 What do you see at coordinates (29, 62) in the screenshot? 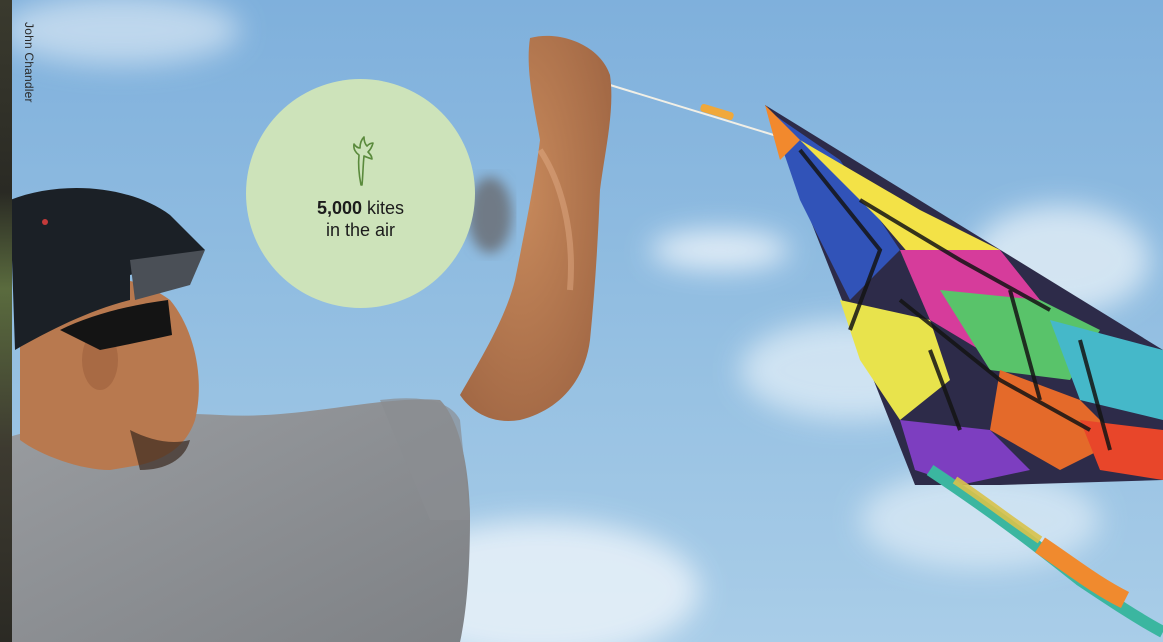
I see `photo-credit: John Chandler` at bounding box center [29, 62].